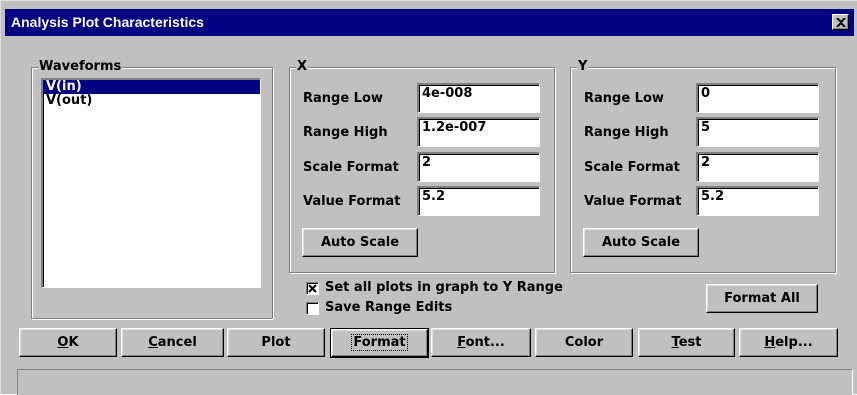 The image size is (857, 395). Describe the element at coordinates (583, 67) in the screenshot. I see `y-axis-legend: Y` at that location.